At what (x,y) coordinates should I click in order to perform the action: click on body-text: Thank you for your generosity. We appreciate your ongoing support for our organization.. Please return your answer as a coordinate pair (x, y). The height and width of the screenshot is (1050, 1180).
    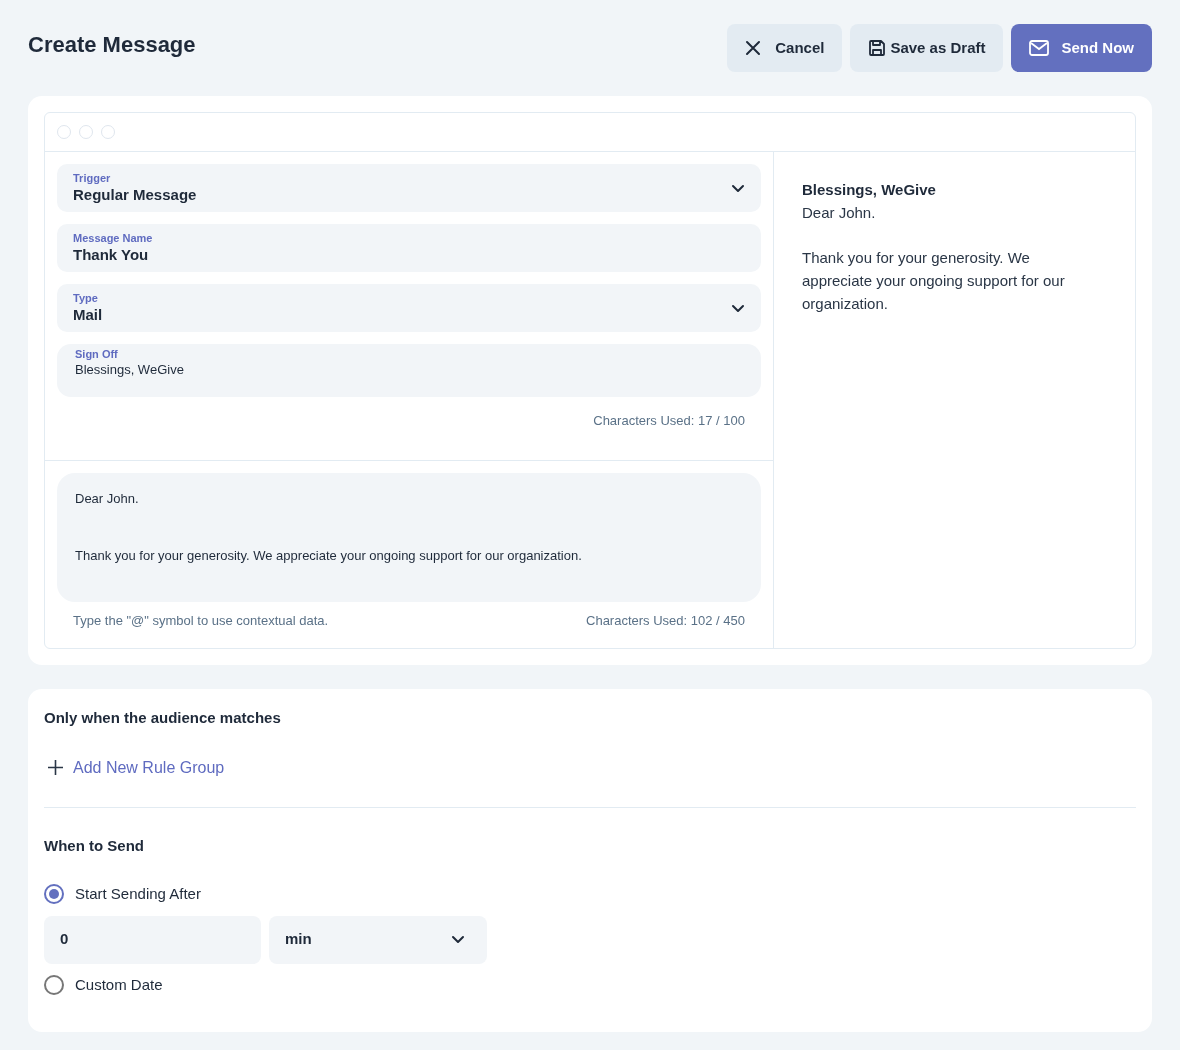
    Looking at the image, I should click on (329, 555).